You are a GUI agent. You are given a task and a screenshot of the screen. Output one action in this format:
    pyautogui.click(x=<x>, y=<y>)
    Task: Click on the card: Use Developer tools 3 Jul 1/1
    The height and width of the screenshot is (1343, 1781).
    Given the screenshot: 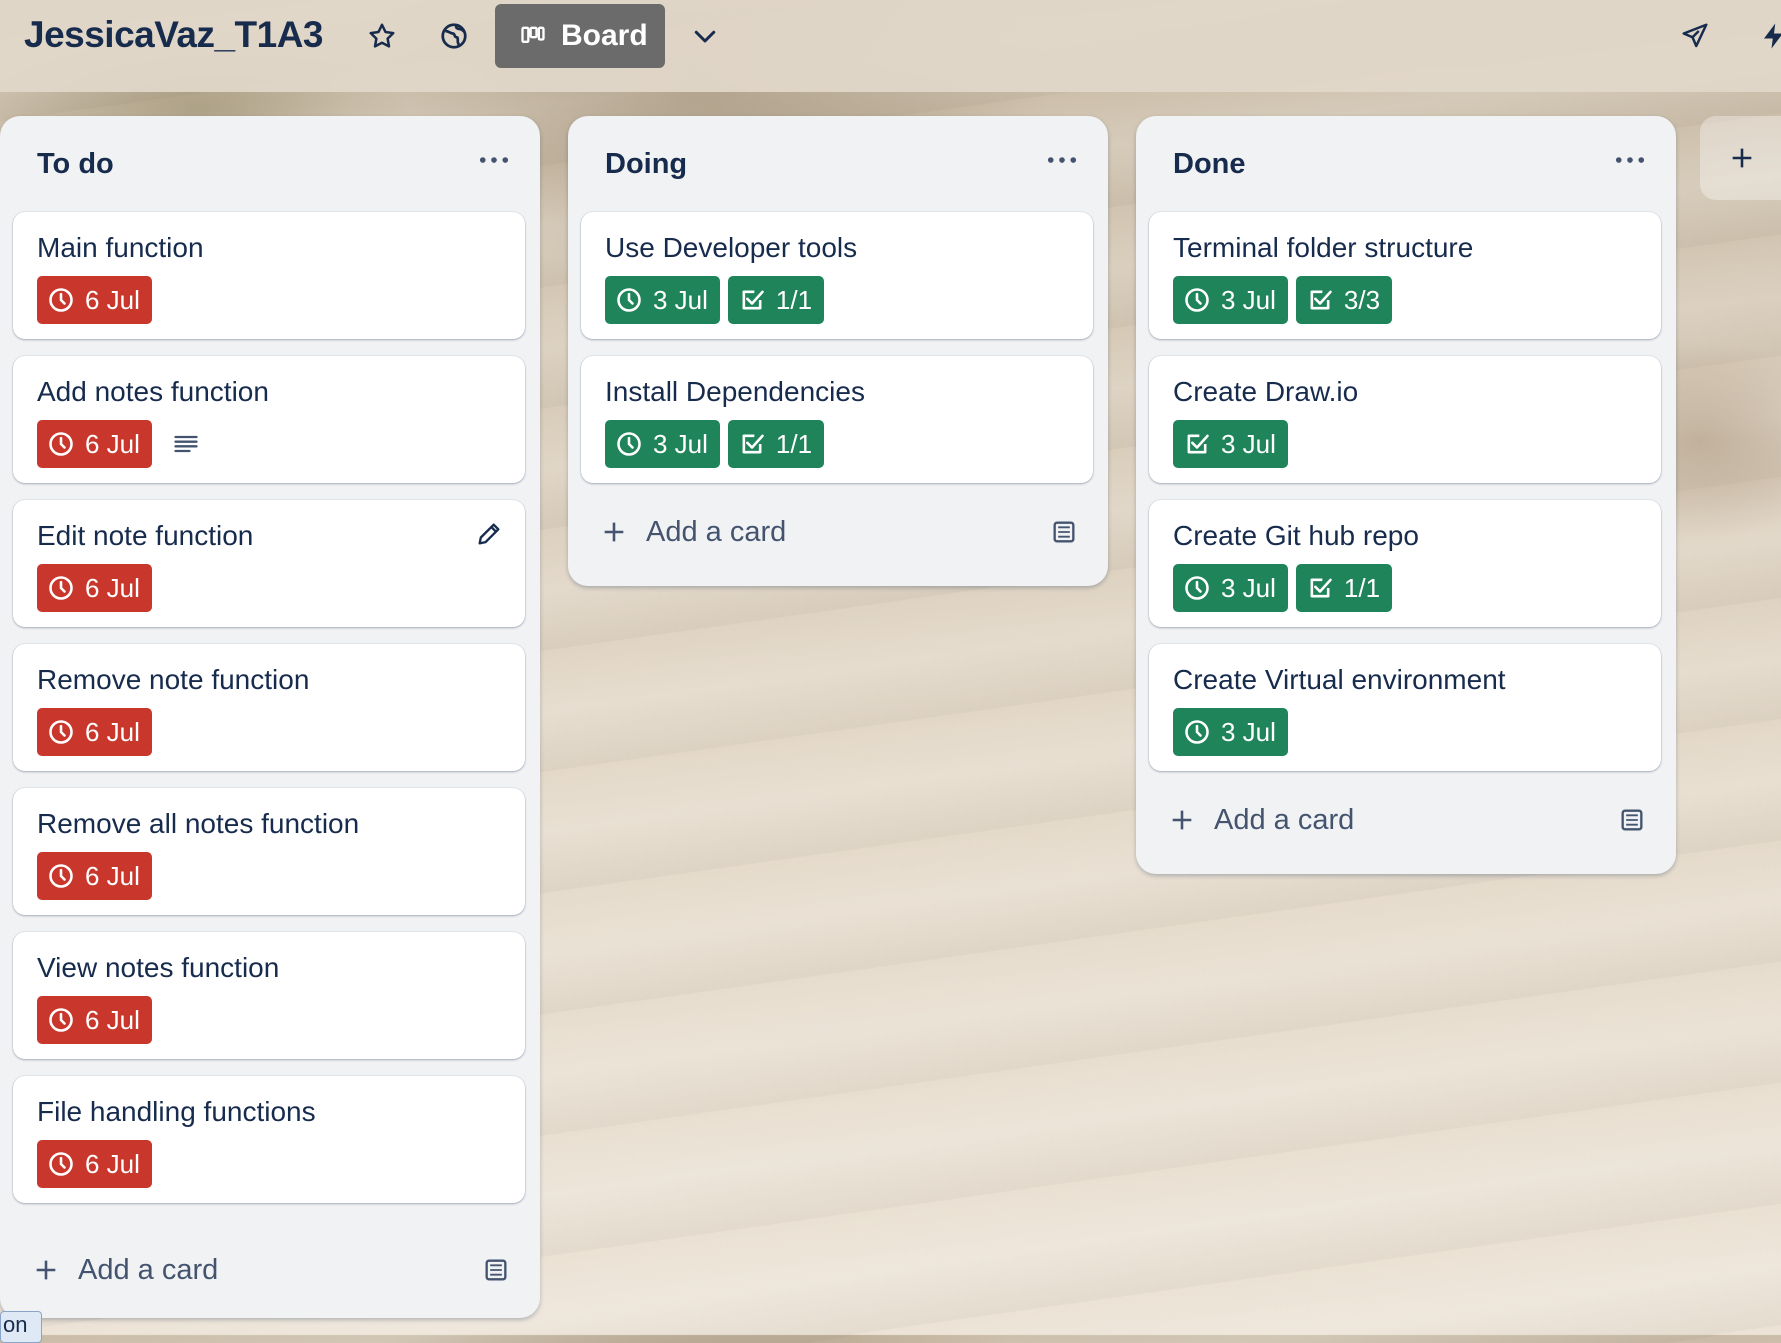 What is the action you would take?
    pyautogui.click(x=837, y=275)
    